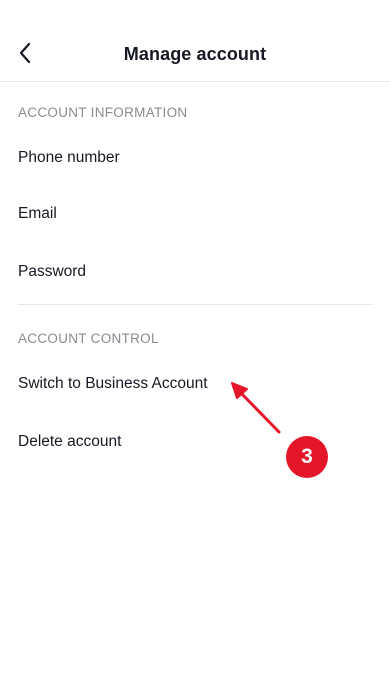  I want to click on step-number-badge: 3, so click(307, 457).